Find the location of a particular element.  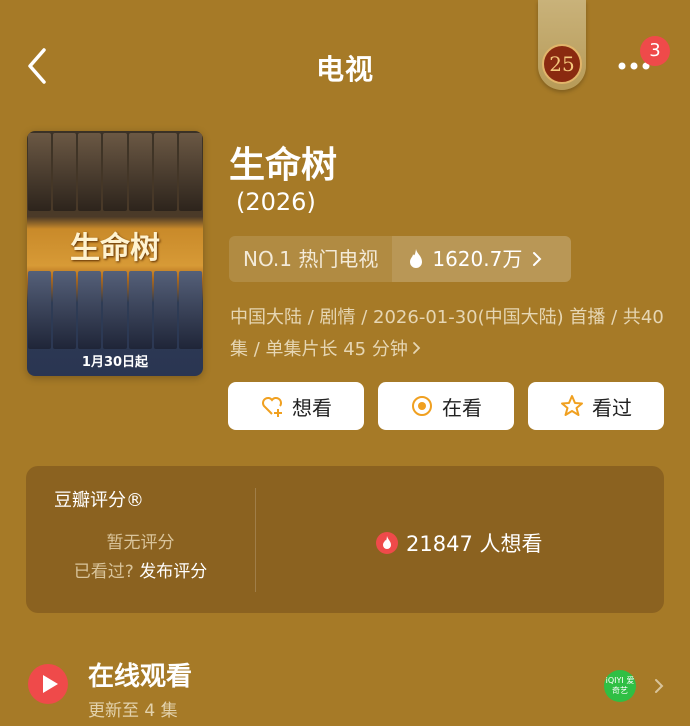

star-icon is located at coordinates (572, 405).